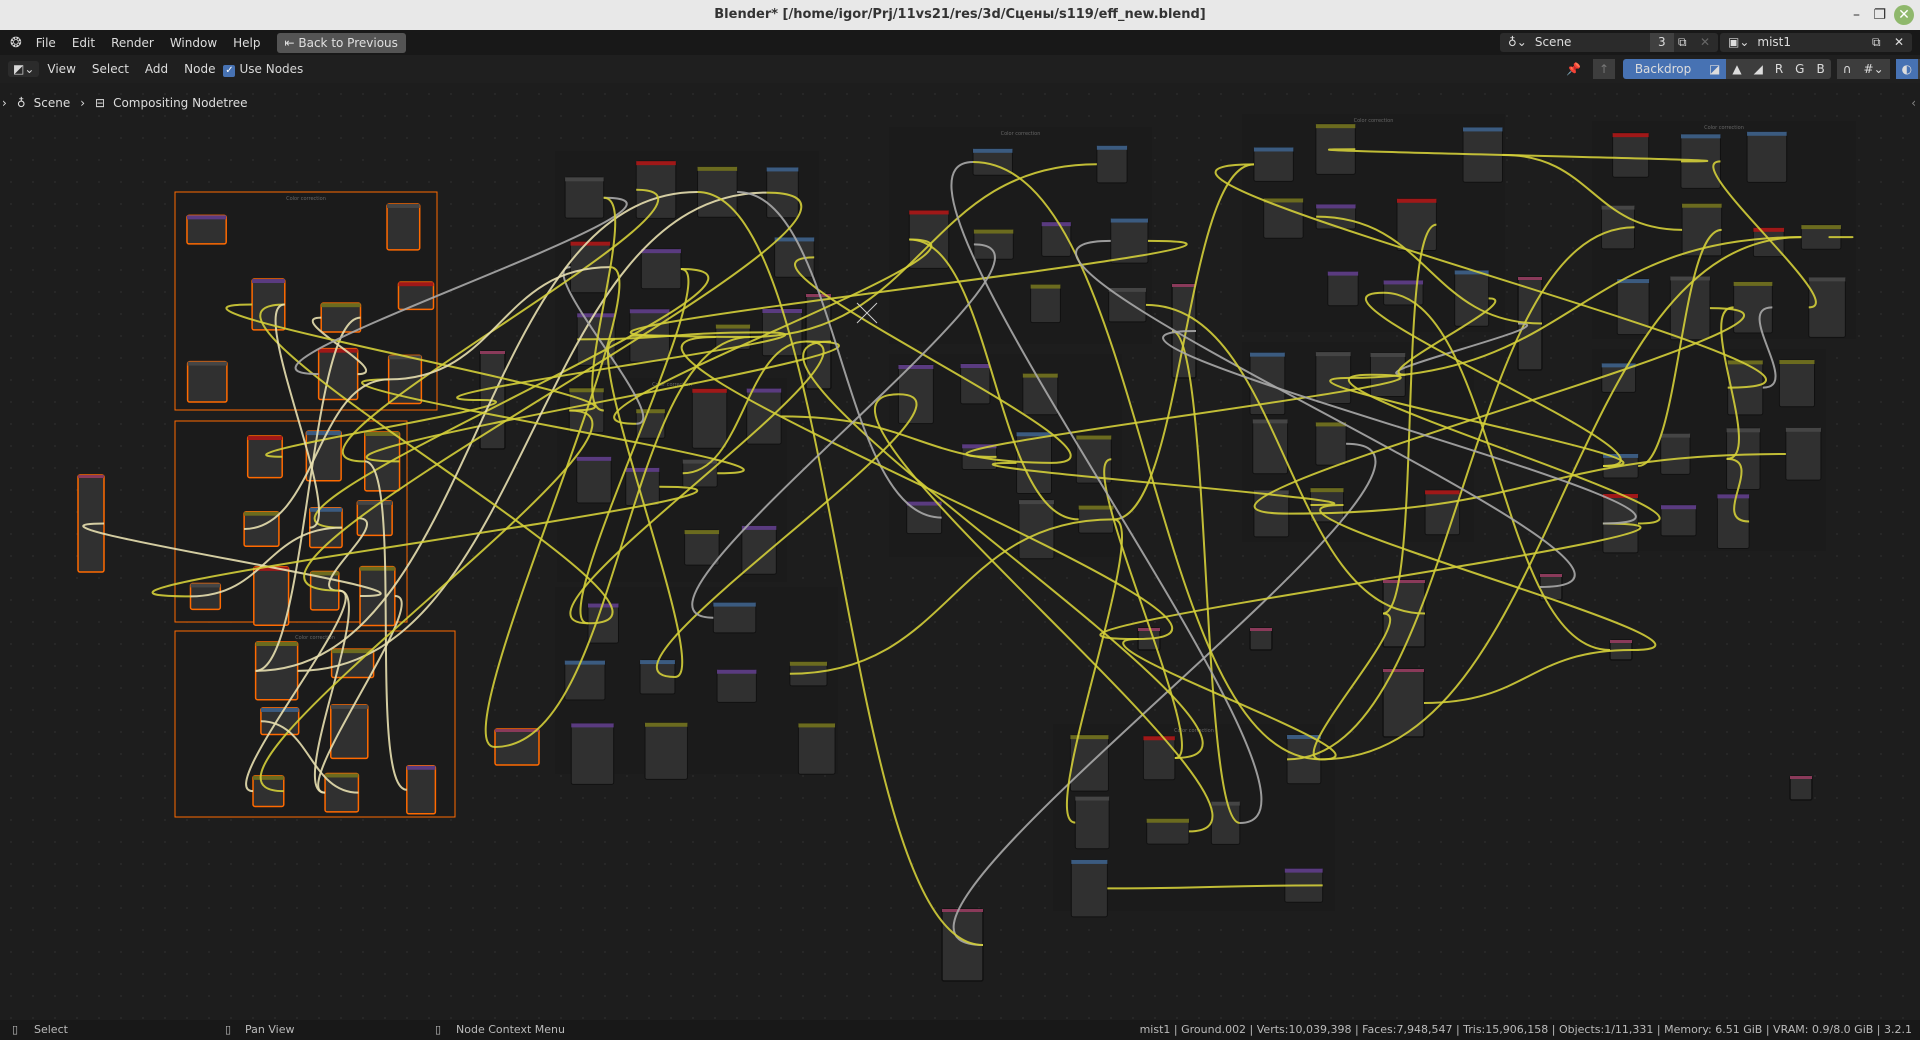  I want to click on snap-icon: ∩, so click(1847, 69).